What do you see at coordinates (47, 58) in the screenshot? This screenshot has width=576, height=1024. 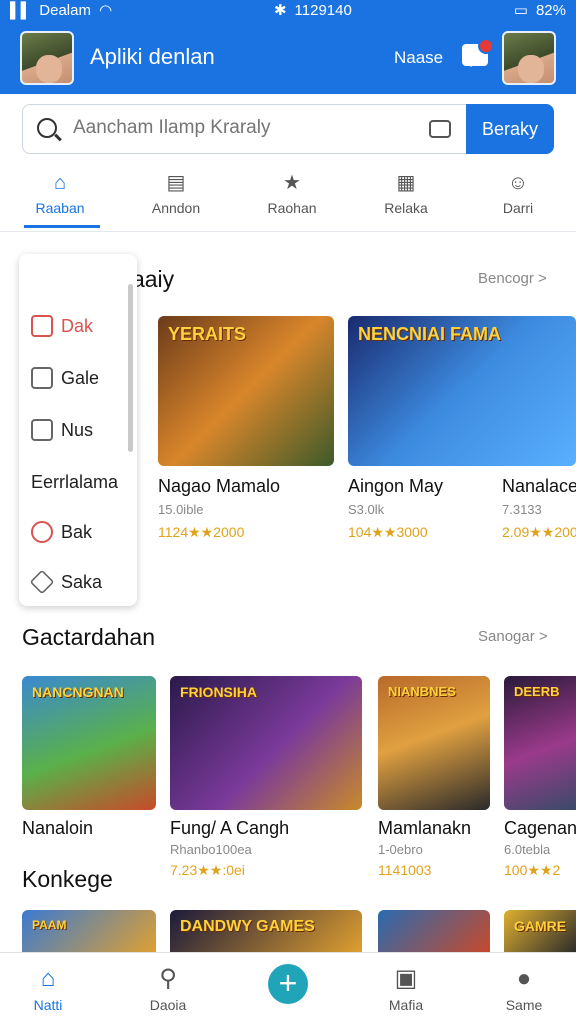 I see `app-logo-avatar` at bounding box center [47, 58].